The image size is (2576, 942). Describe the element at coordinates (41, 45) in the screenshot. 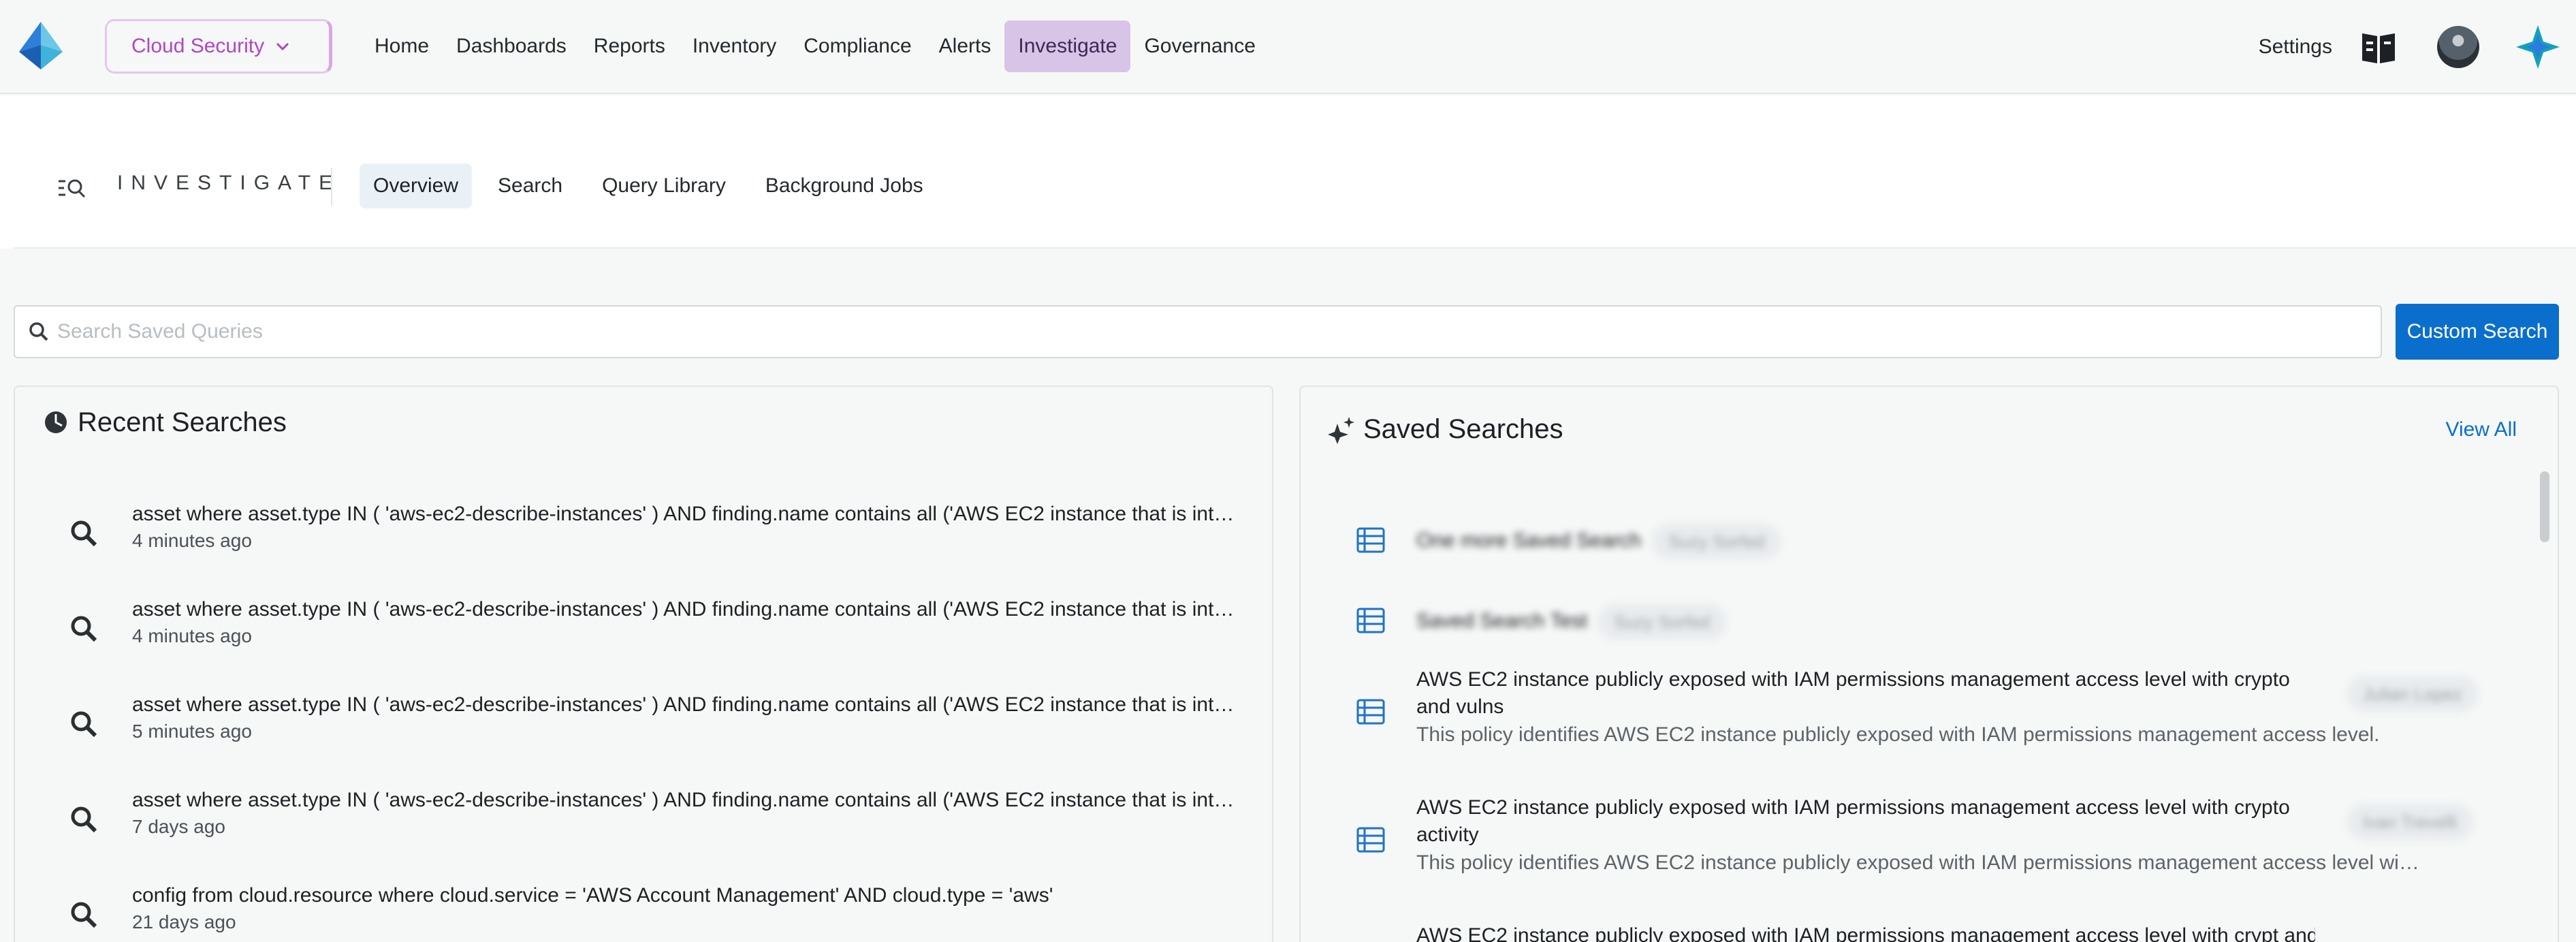

I see `prisma-logo-icon` at that location.